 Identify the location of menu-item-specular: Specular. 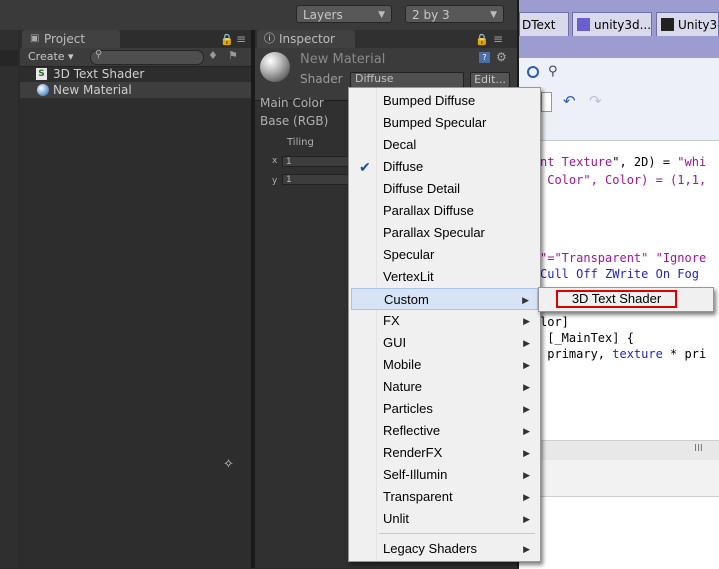
(444, 255).